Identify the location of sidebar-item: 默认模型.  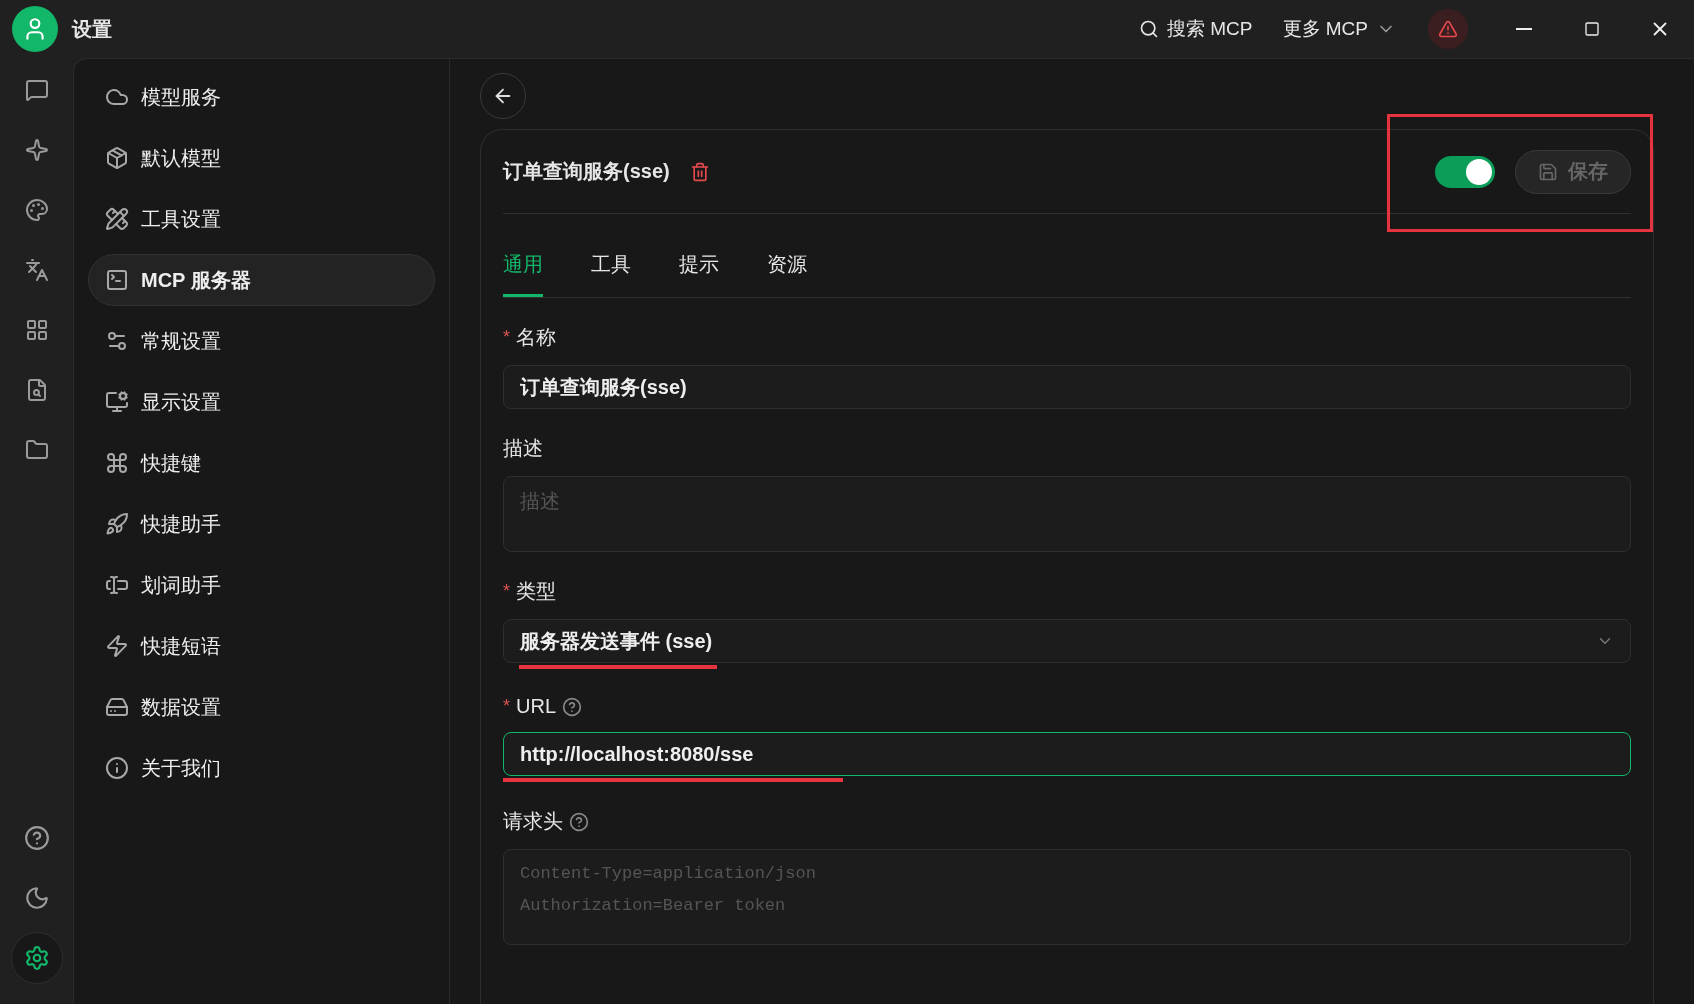
(261, 158).